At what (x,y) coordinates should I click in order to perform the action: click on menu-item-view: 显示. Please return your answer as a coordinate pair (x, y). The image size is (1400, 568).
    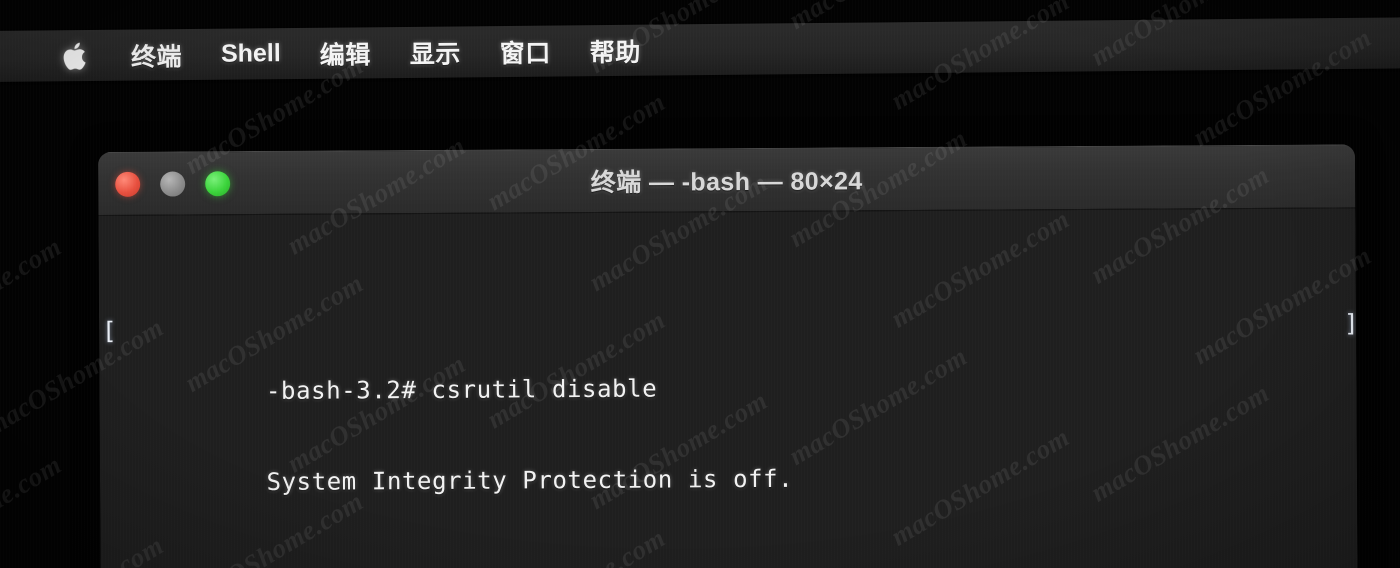
    Looking at the image, I should click on (435, 52).